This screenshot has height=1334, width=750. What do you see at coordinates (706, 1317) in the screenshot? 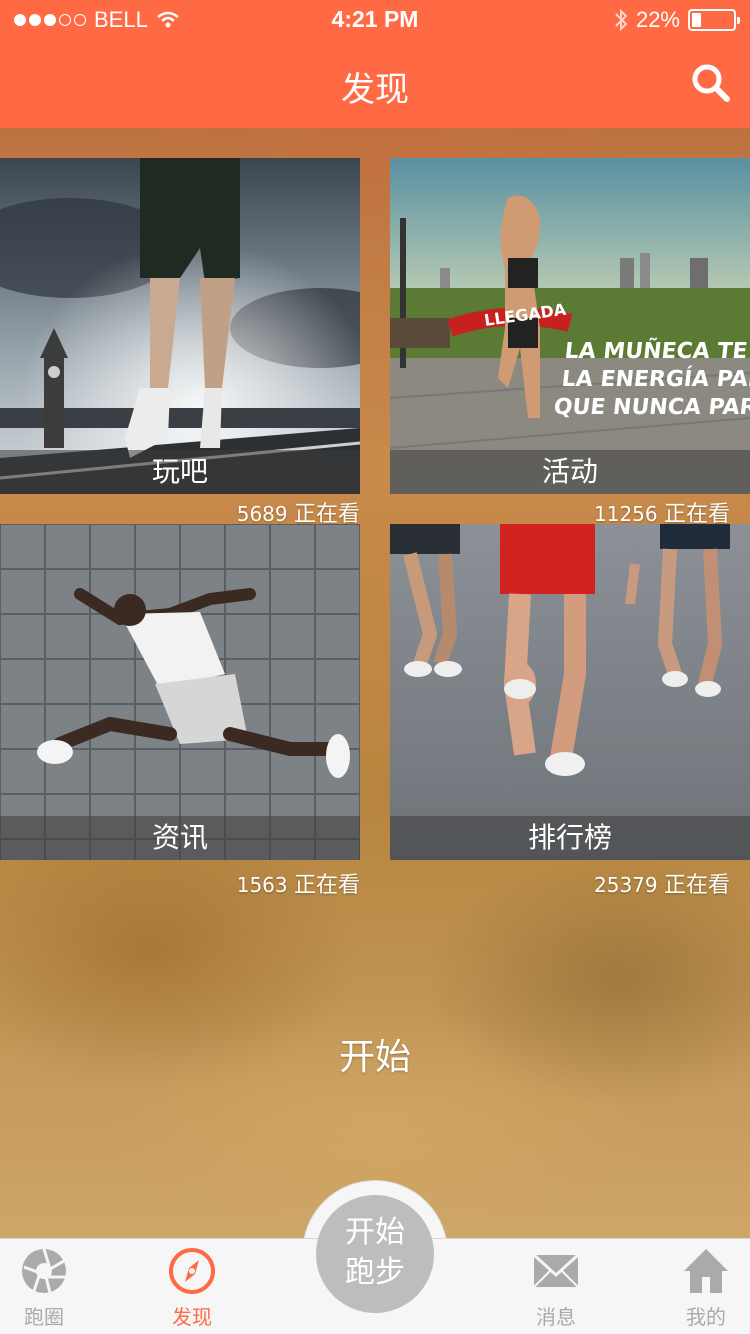
I see `tab-label: 我的` at bounding box center [706, 1317].